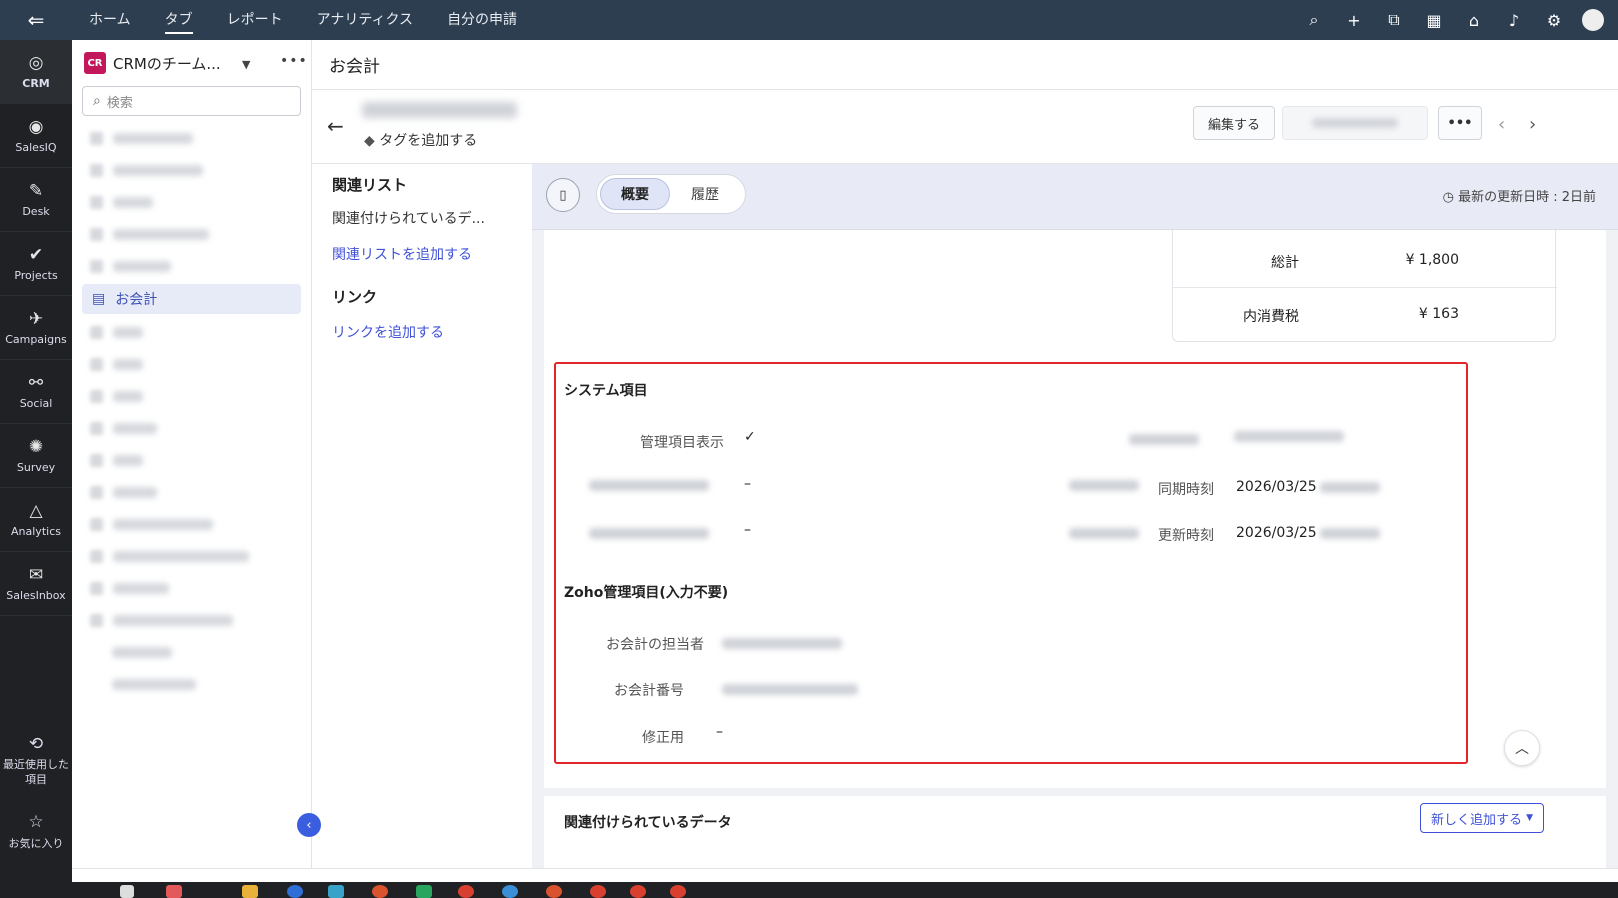 The image size is (1618, 898). What do you see at coordinates (36, 456) in the screenshot?
I see `app-survey: ✺ Survey` at bounding box center [36, 456].